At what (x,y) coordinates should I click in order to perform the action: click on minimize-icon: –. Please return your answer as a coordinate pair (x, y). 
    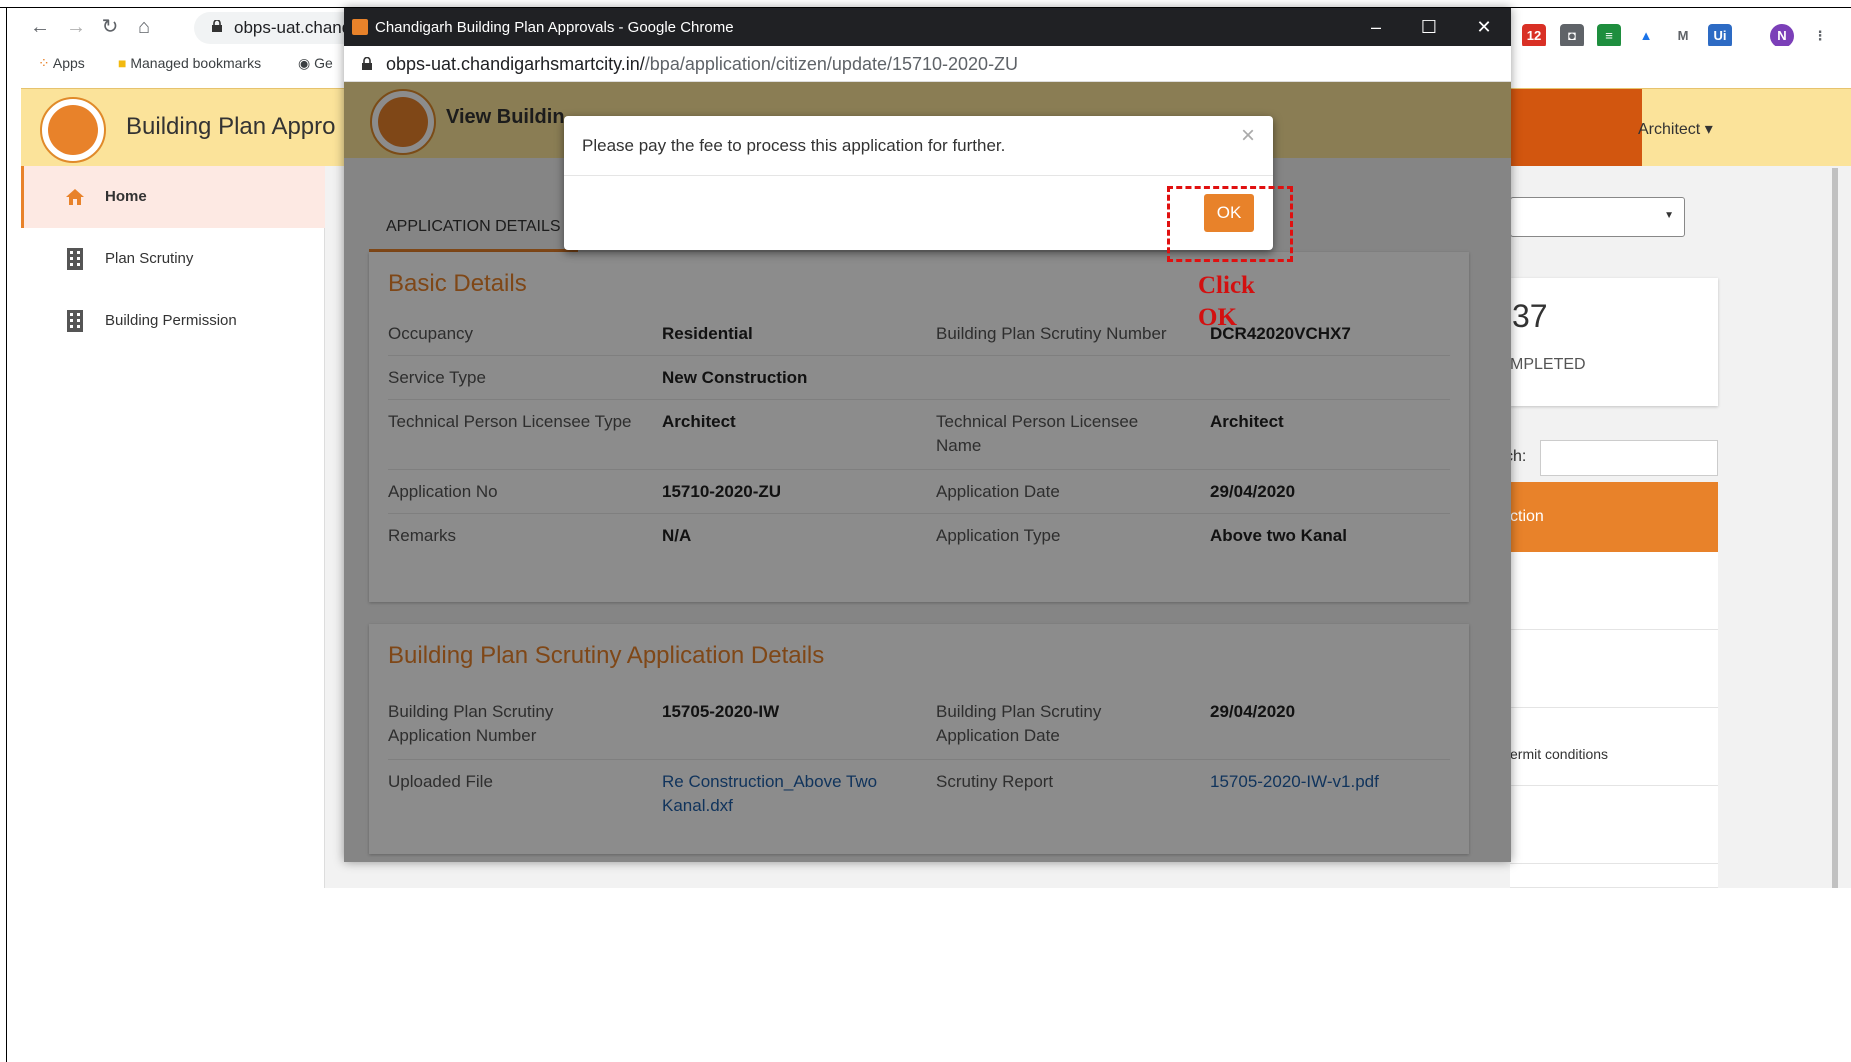
    Looking at the image, I should click on (1376, 27).